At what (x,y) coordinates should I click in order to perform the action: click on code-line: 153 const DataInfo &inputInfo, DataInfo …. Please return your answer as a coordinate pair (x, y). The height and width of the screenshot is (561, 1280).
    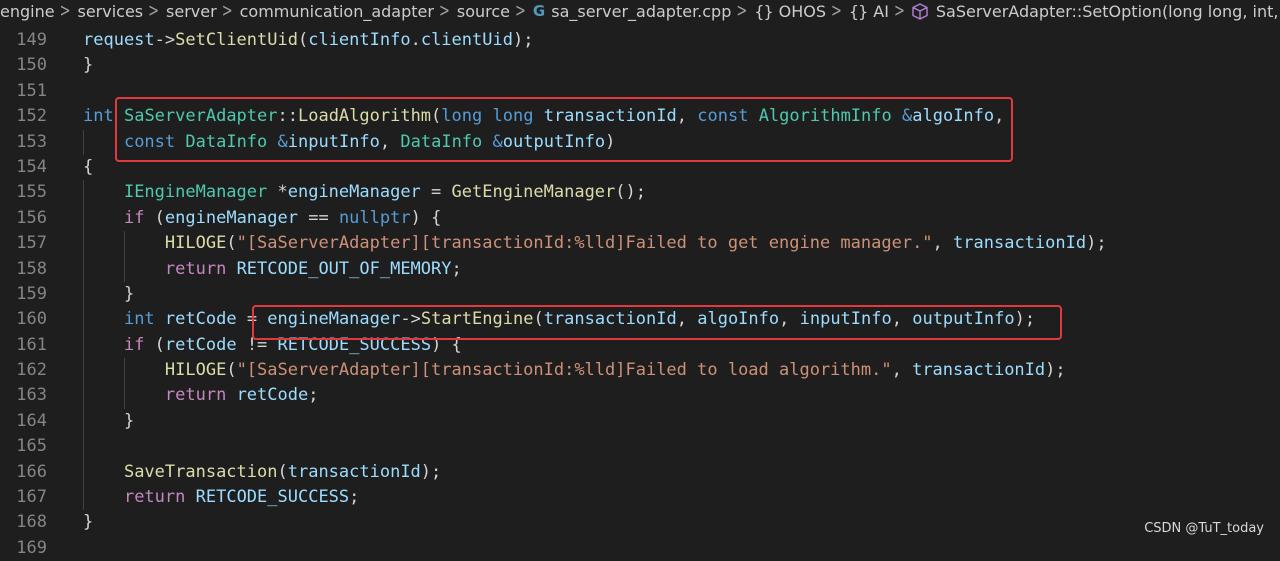
    Looking at the image, I should click on (640, 142).